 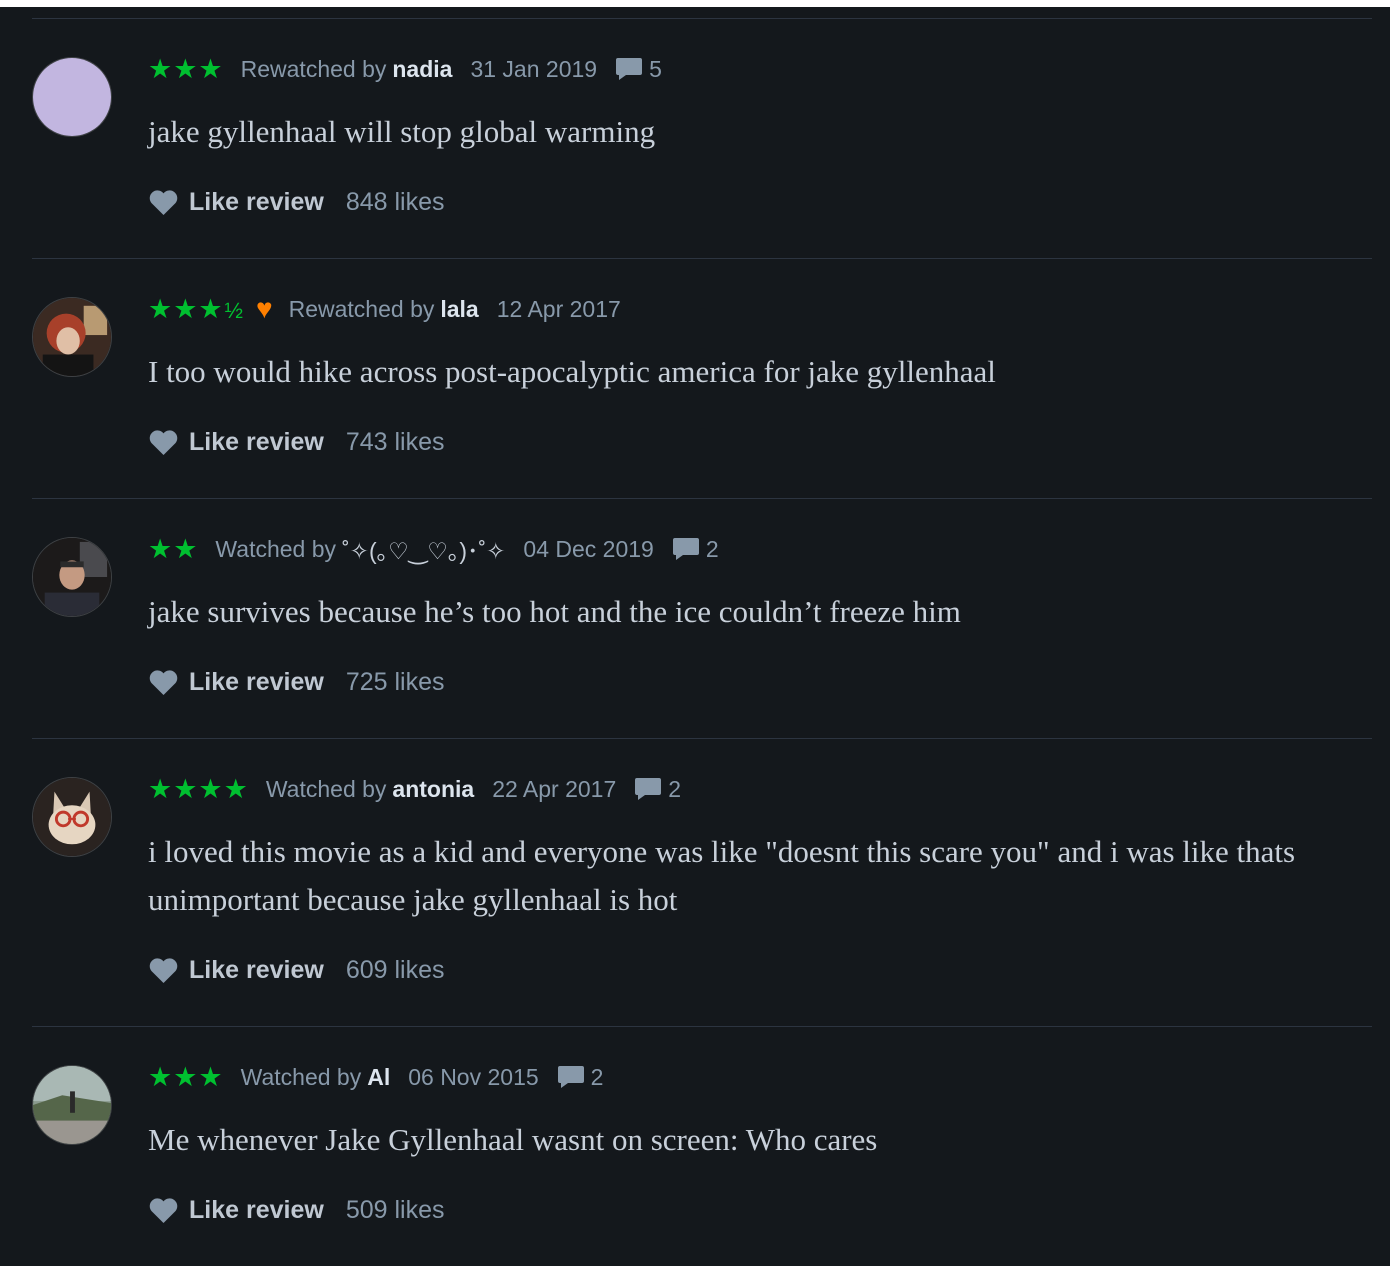 I want to click on review-meta: ★★★ Rewatched by nadia 31 Jan 2019 5, so click(x=760, y=69).